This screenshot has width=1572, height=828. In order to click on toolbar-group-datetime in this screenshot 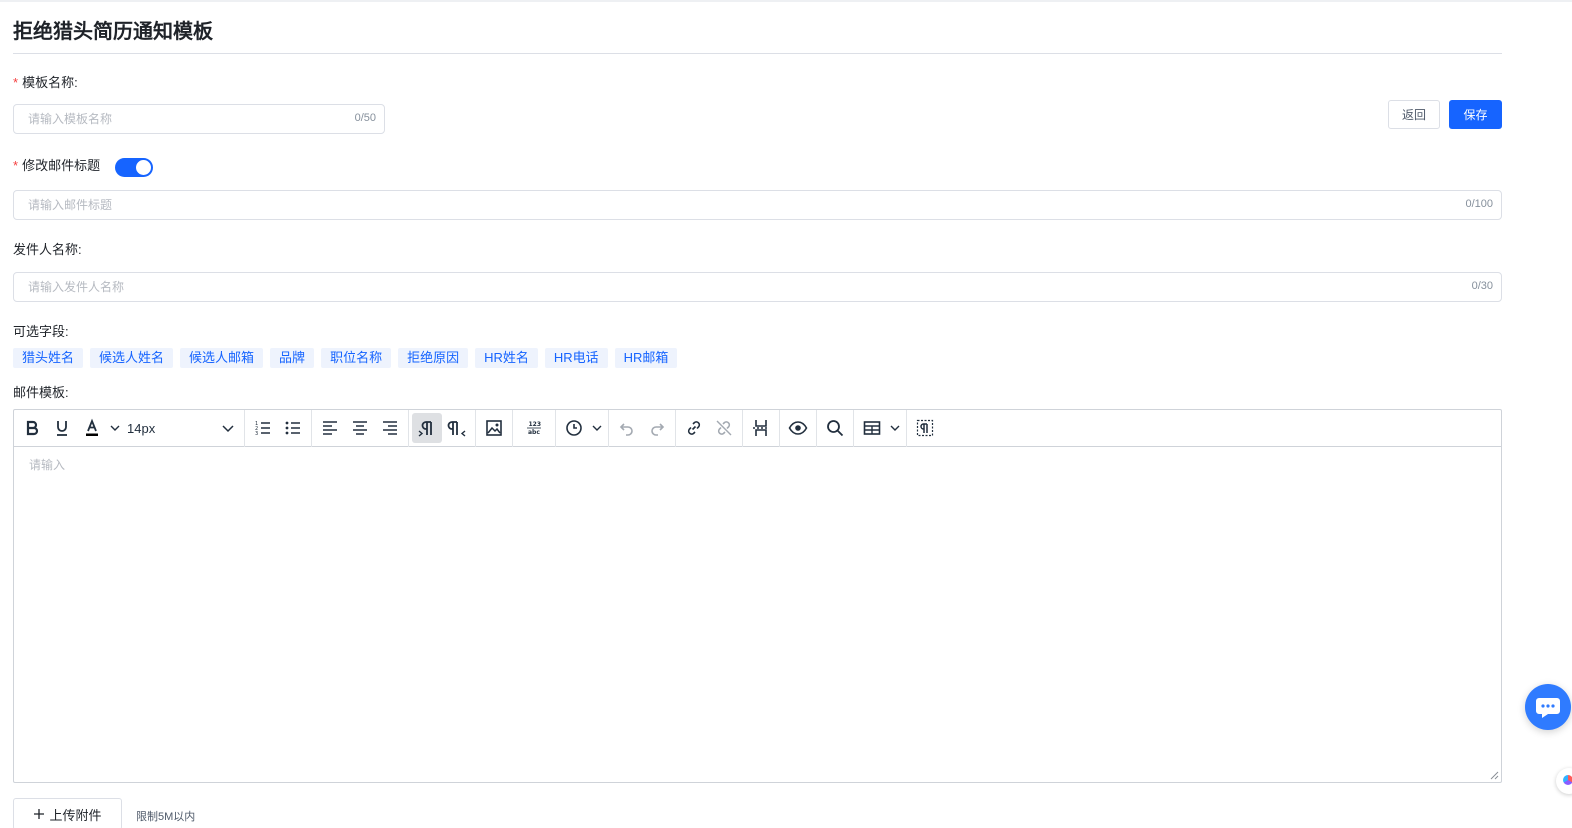, I will do `click(582, 428)`.